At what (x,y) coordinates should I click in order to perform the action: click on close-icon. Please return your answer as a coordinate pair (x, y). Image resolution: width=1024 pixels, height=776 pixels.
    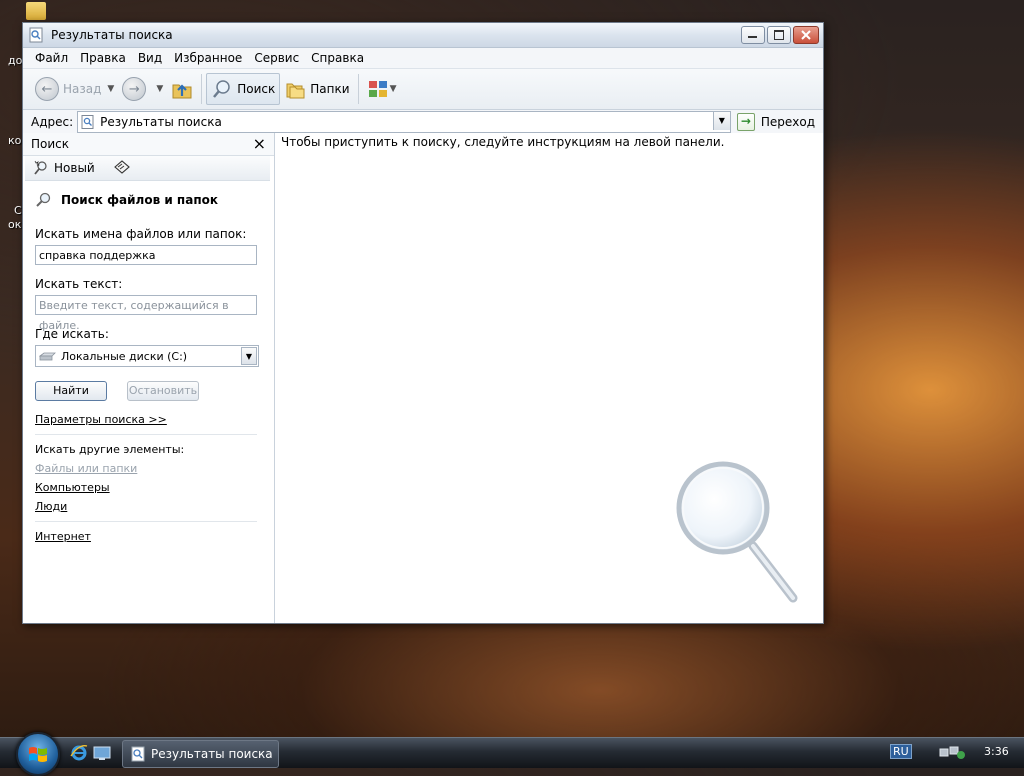
    Looking at the image, I should click on (806, 35).